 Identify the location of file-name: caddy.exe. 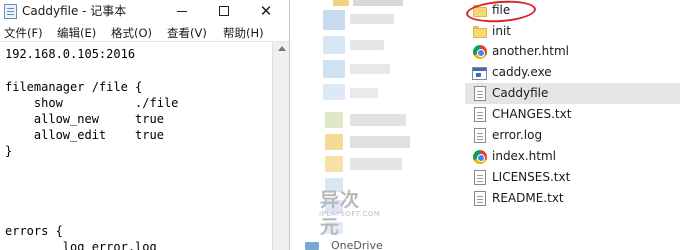
(522, 72).